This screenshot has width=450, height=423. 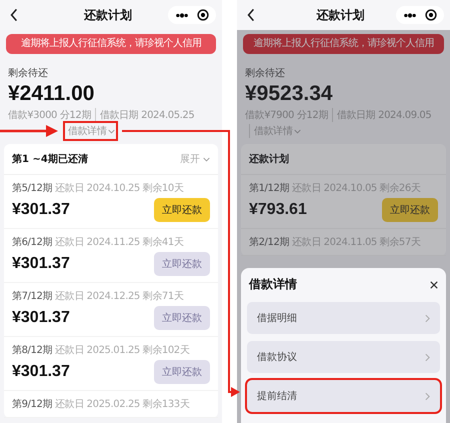 I want to click on sheet-menu-item: 提前结清, so click(x=343, y=396).